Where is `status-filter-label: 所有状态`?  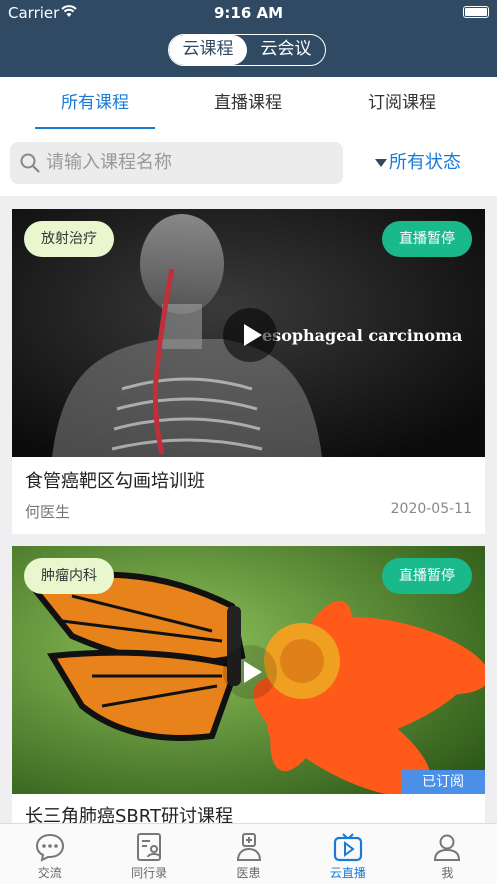
status-filter-label: 所有状态 is located at coordinates (425, 162).